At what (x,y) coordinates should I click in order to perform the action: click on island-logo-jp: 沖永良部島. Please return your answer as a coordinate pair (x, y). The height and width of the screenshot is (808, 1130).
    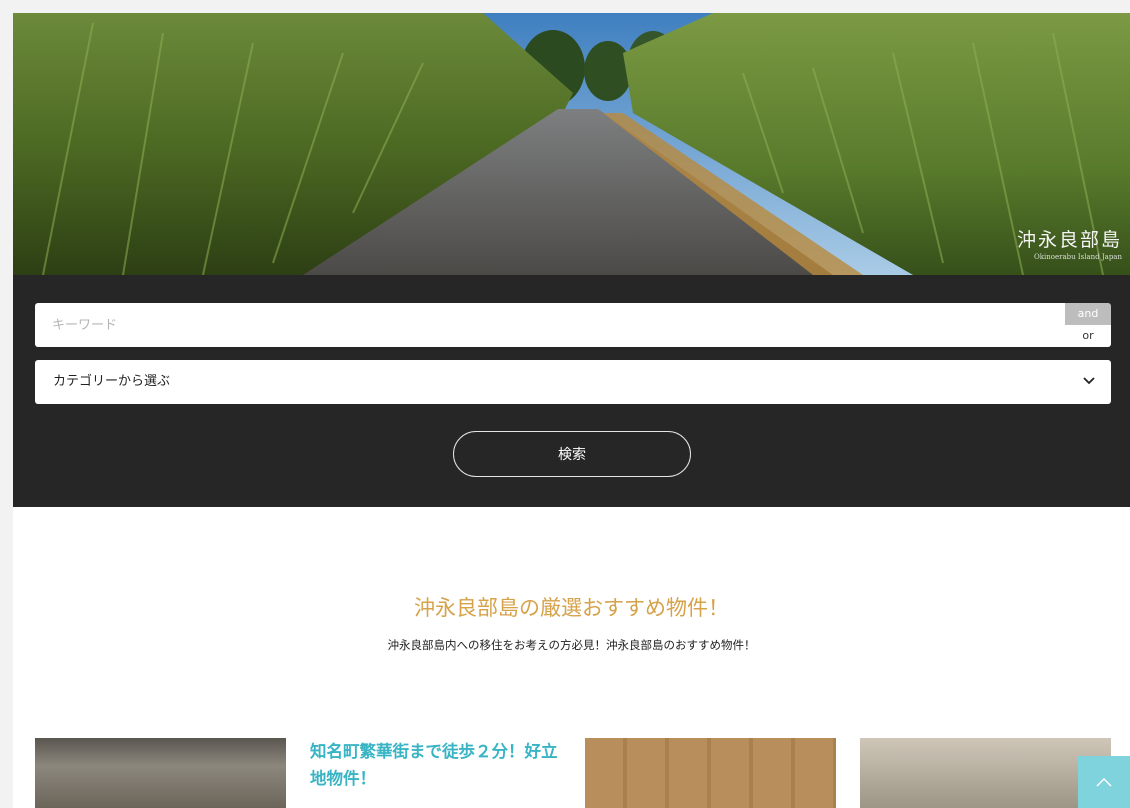
    Looking at the image, I should click on (1069, 240).